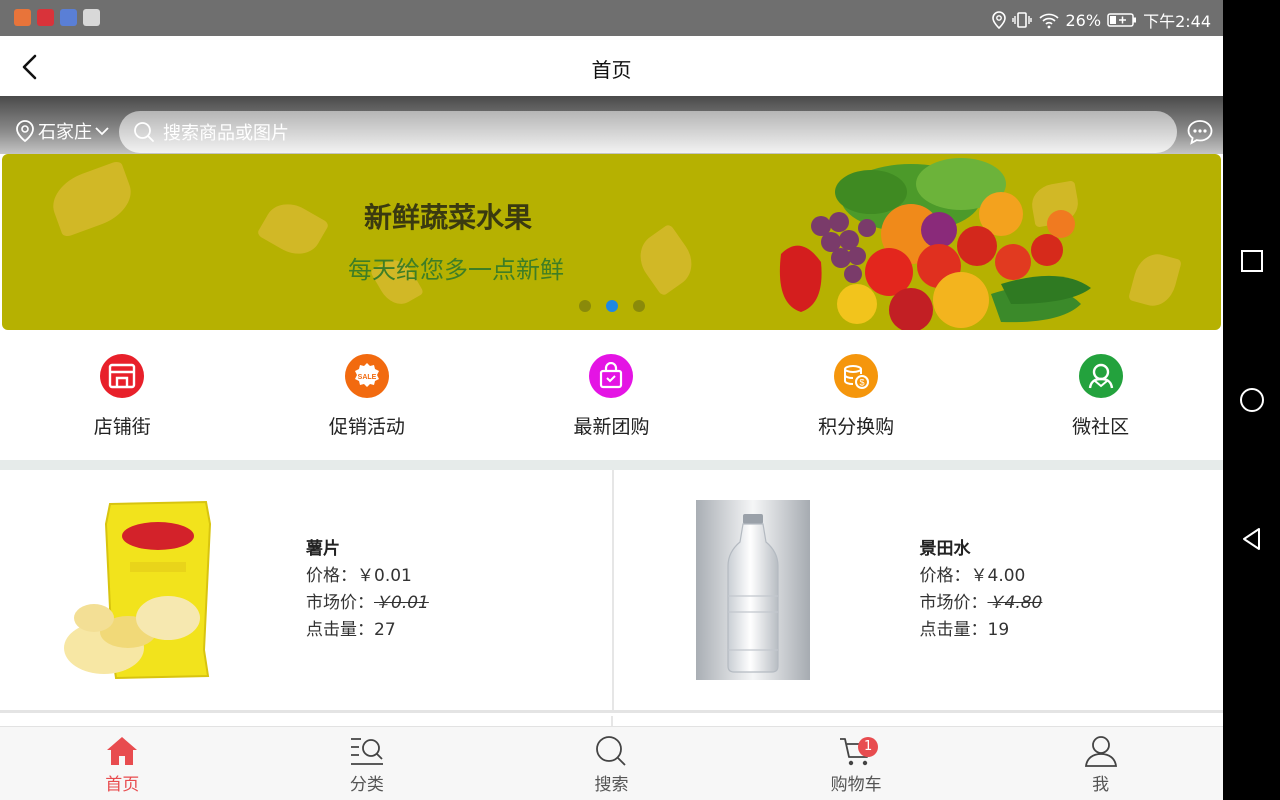 This screenshot has height=800, width=1280. I want to click on product-card: 薯片 价格：￥0.01 市场价：￥0.01 点击量：27, so click(306, 590).